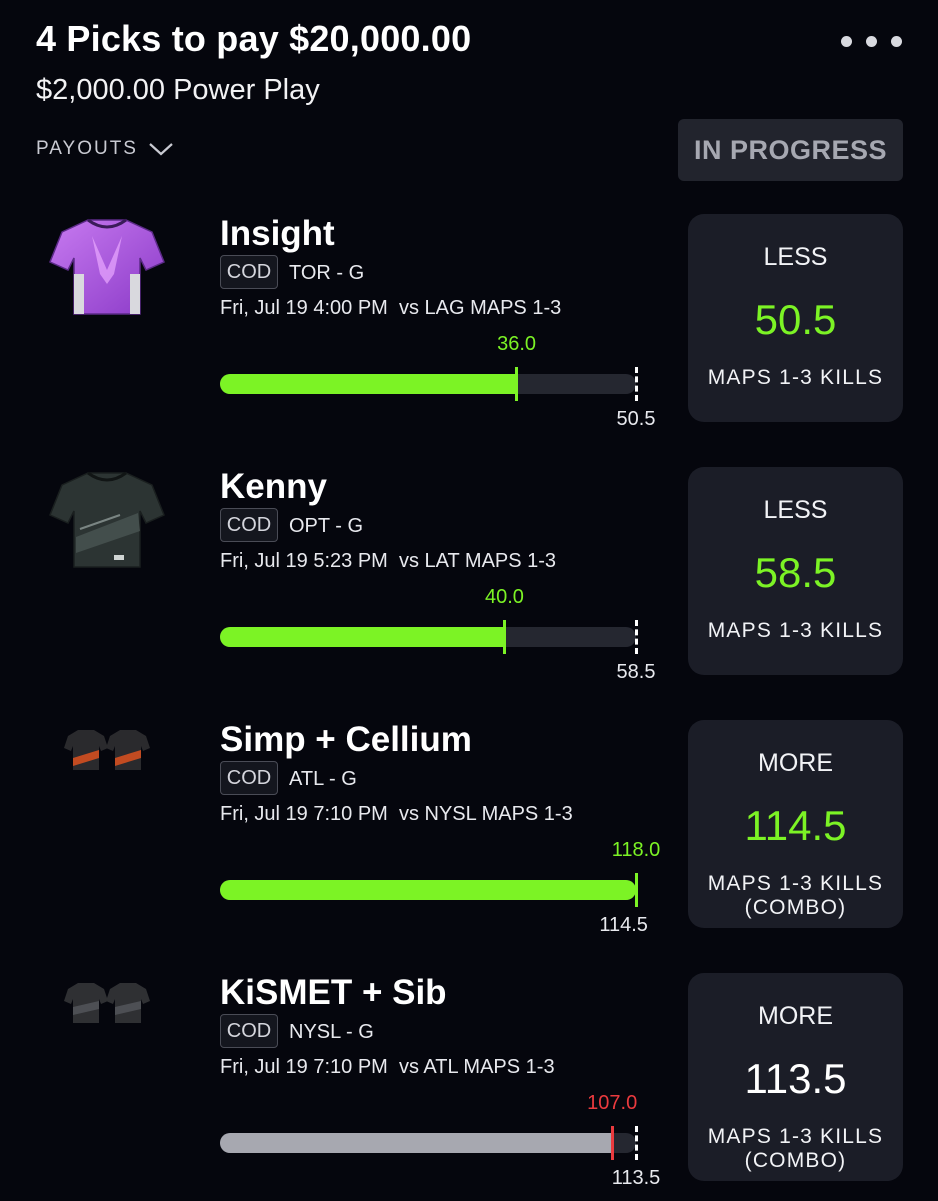 This screenshot has width=938, height=1201. What do you see at coordinates (107, 519) in the screenshot?
I see `dark-jersey-icon` at bounding box center [107, 519].